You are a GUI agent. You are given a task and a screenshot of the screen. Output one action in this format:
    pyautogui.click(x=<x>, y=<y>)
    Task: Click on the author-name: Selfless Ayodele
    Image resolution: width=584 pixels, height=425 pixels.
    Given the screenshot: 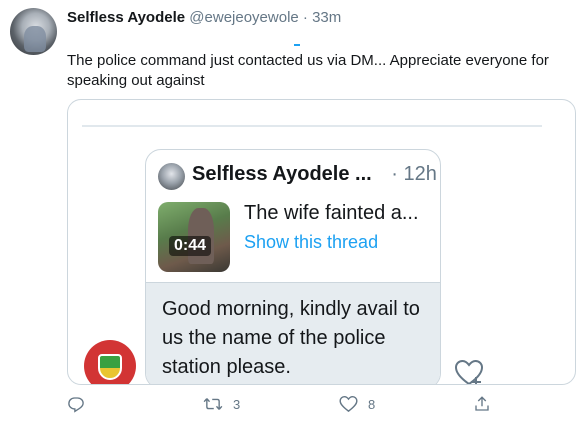 What is the action you would take?
    pyautogui.click(x=126, y=17)
    